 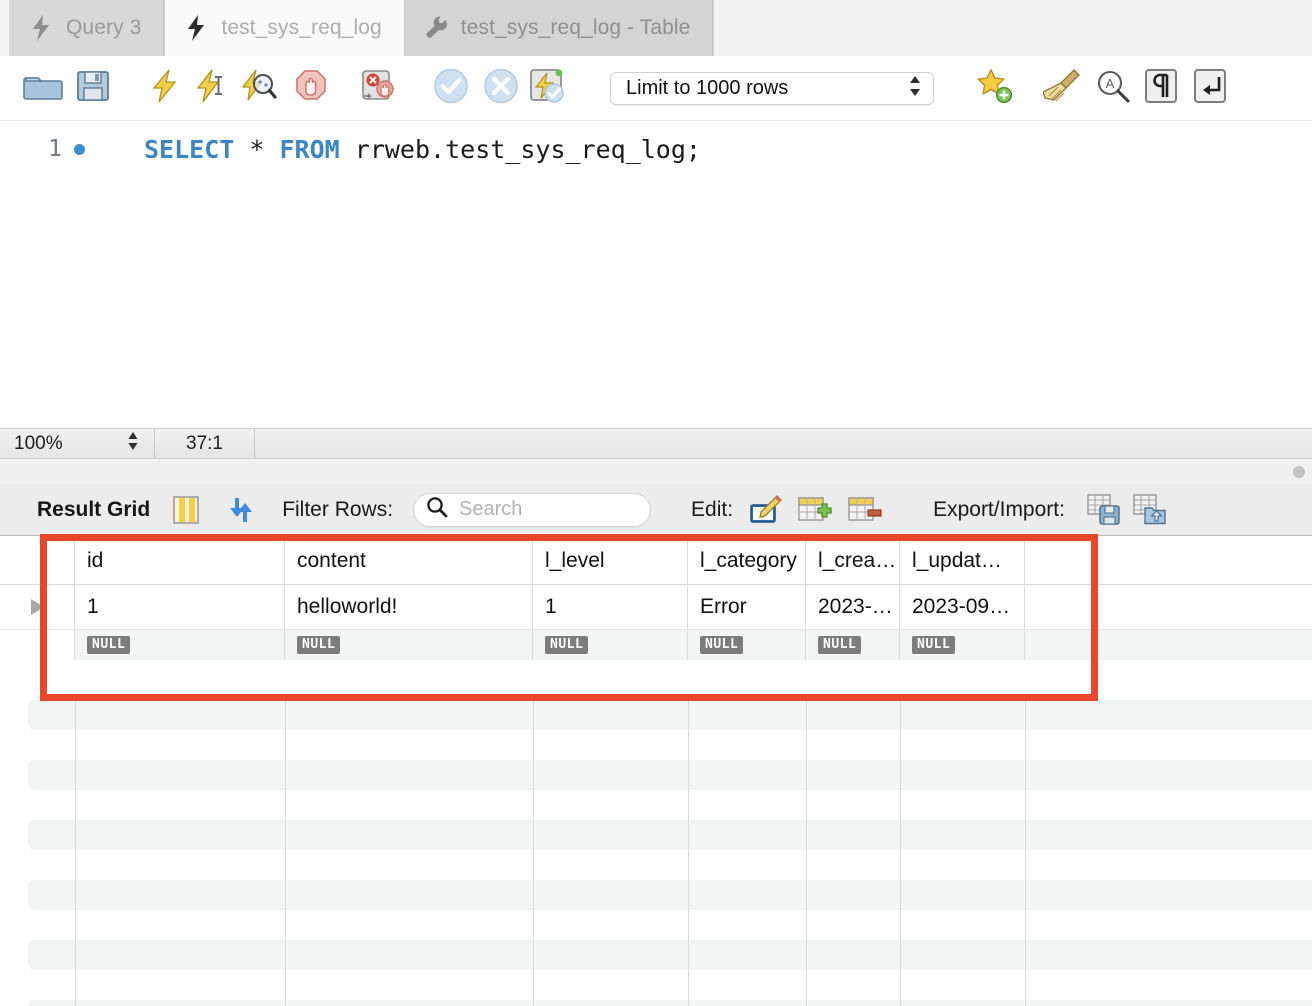 What do you see at coordinates (783, 443) in the screenshot?
I see `status-bar-filler` at bounding box center [783, 443].